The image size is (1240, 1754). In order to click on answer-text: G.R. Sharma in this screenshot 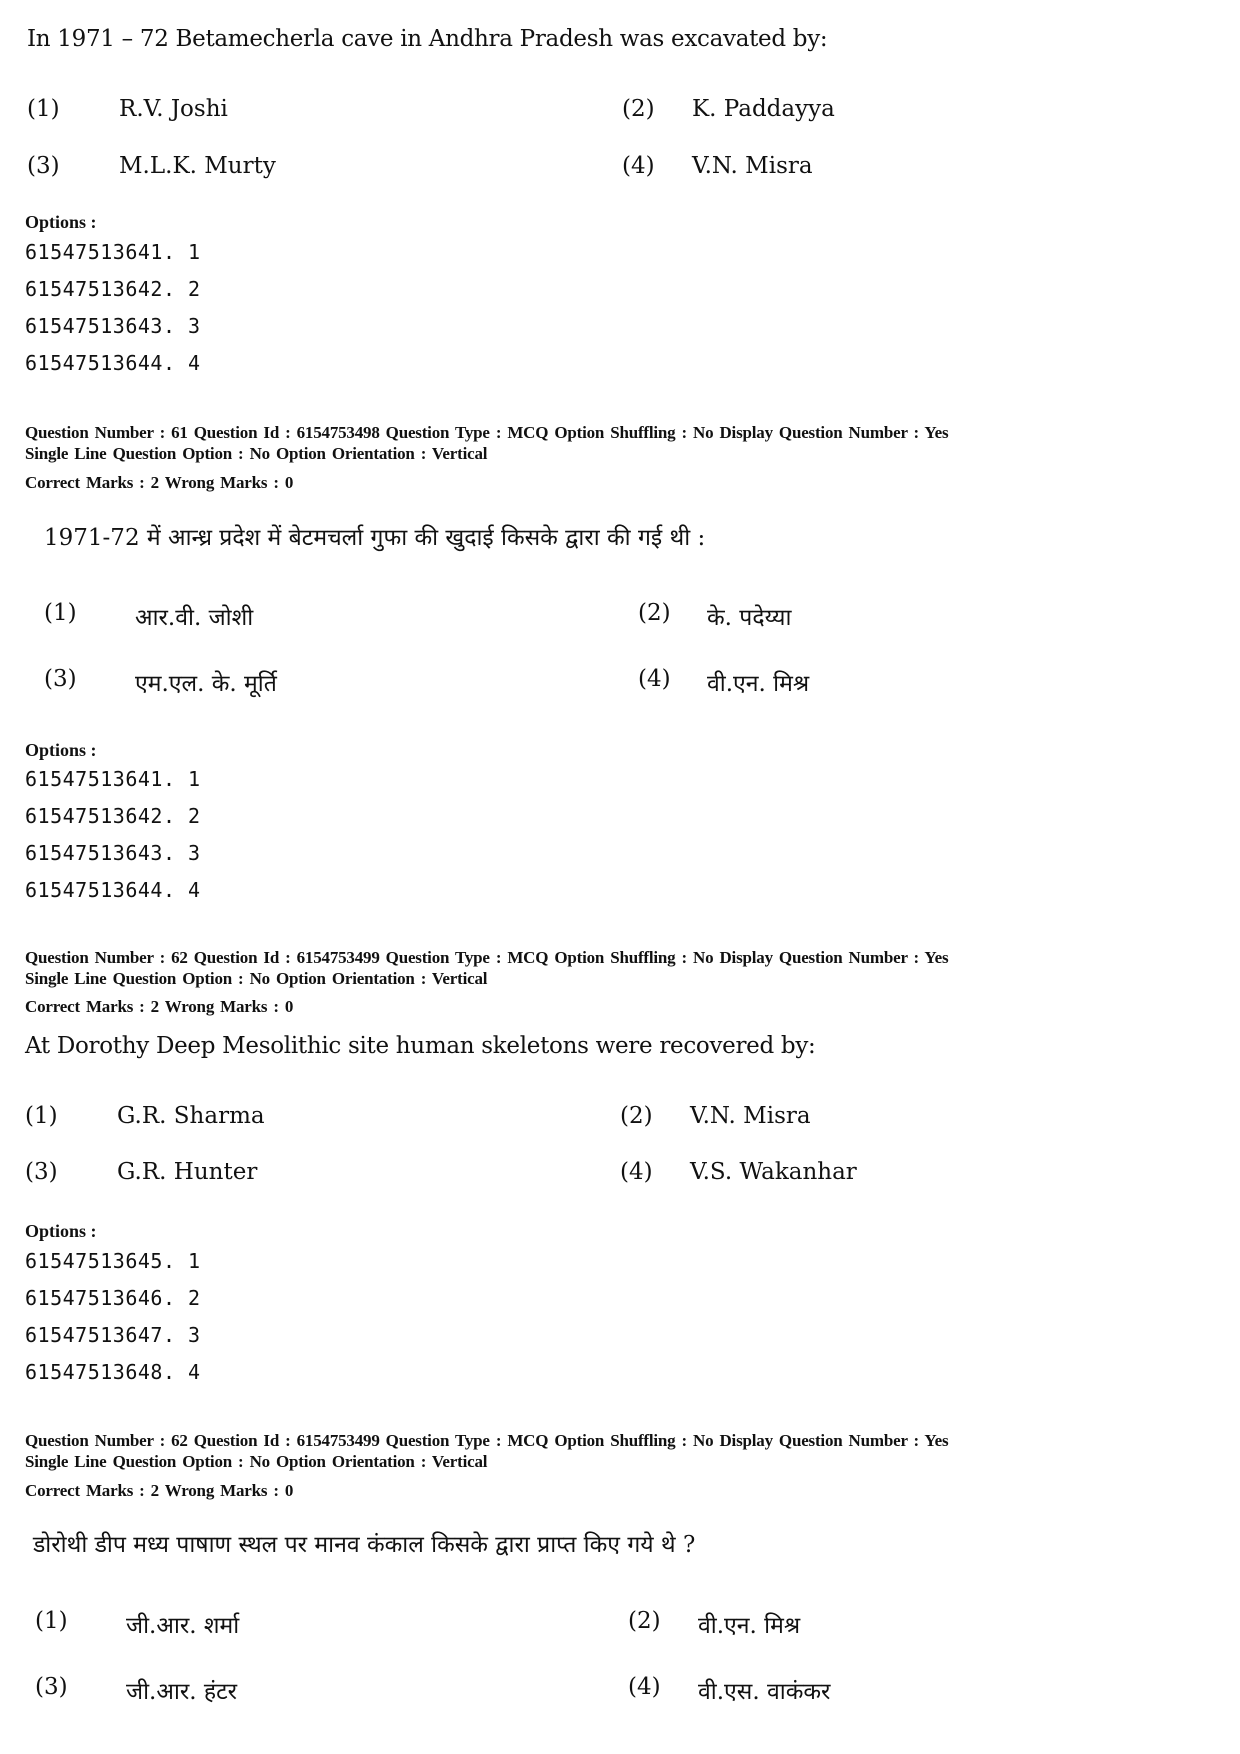, I will do `click(191, 1116)`.